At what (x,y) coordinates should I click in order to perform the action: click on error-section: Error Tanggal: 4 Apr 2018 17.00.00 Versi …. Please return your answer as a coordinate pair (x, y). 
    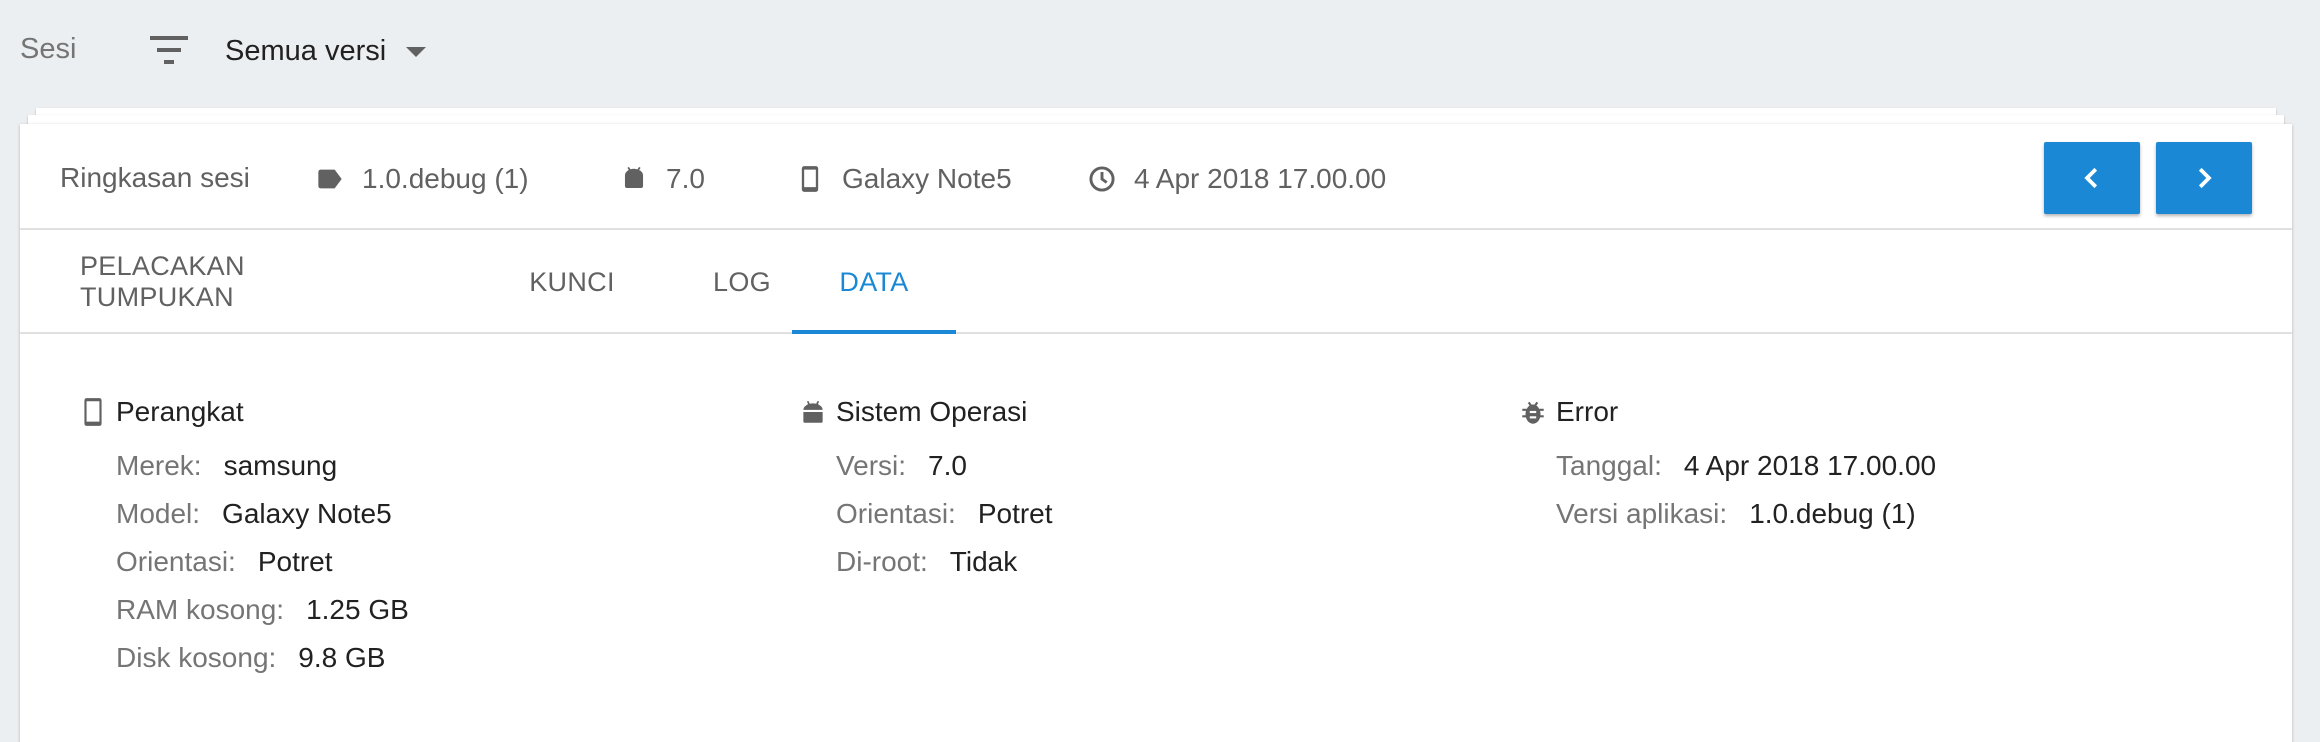
    Looking at the image, I should click on (1728, 466).